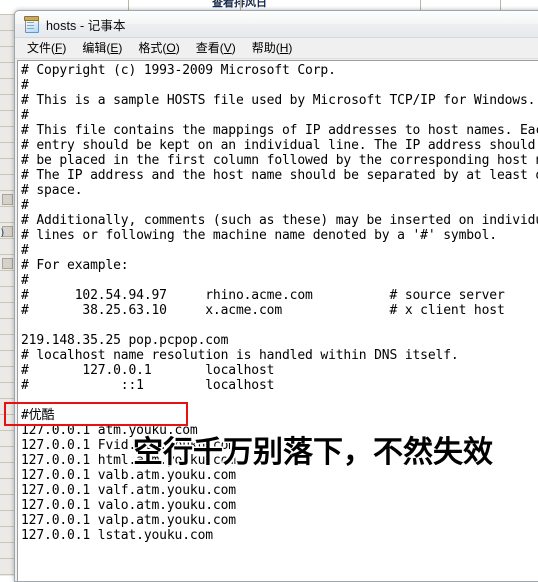 The height and width of the screenshot is (582, 538). Describe the element at coordinates (31, 24) in the screenshot. I see `notepad-icon` at that location.